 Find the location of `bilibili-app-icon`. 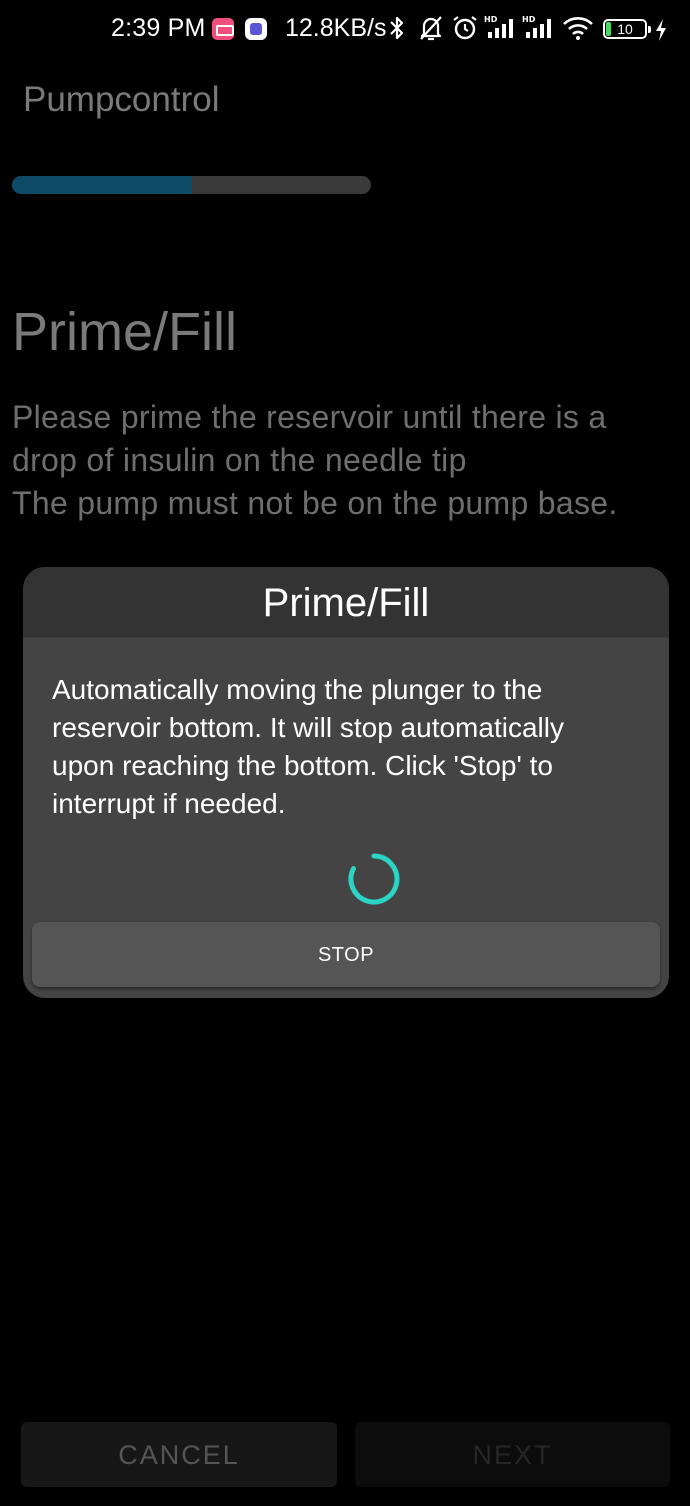

bilibili-app-icon is located at coordinates (223, 29).